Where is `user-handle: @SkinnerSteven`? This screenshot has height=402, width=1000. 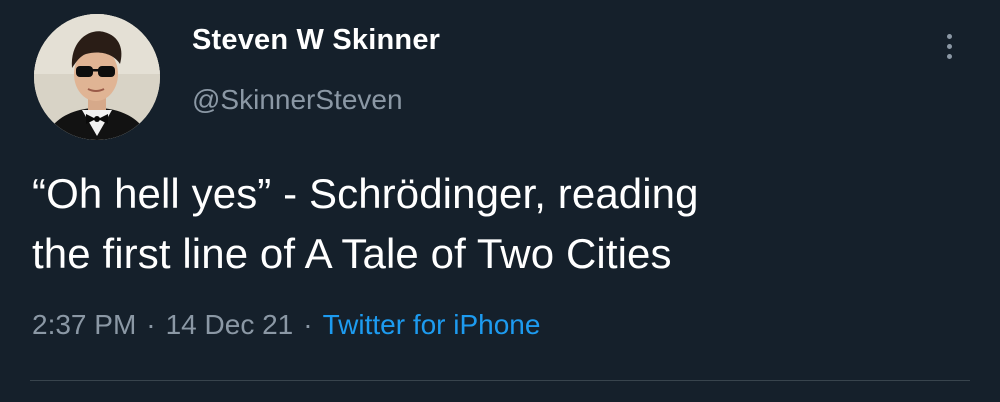 user-handle: @SkinnerSteven is located at coordinates (297, 100).